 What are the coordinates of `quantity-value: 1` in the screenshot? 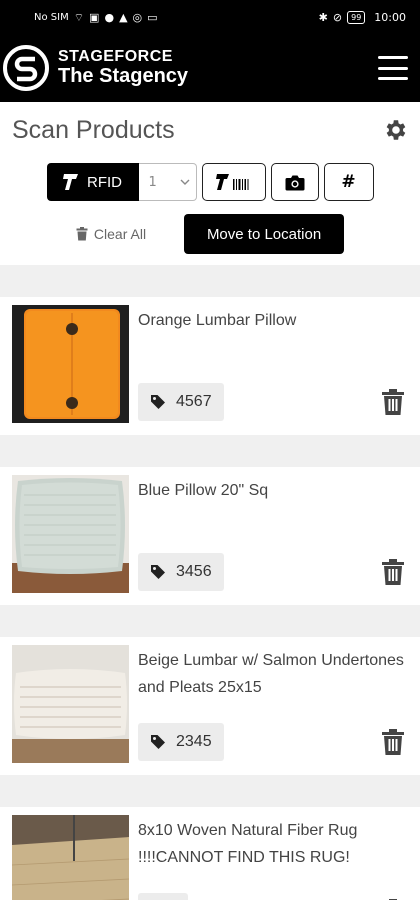 It's located at (152, 182).